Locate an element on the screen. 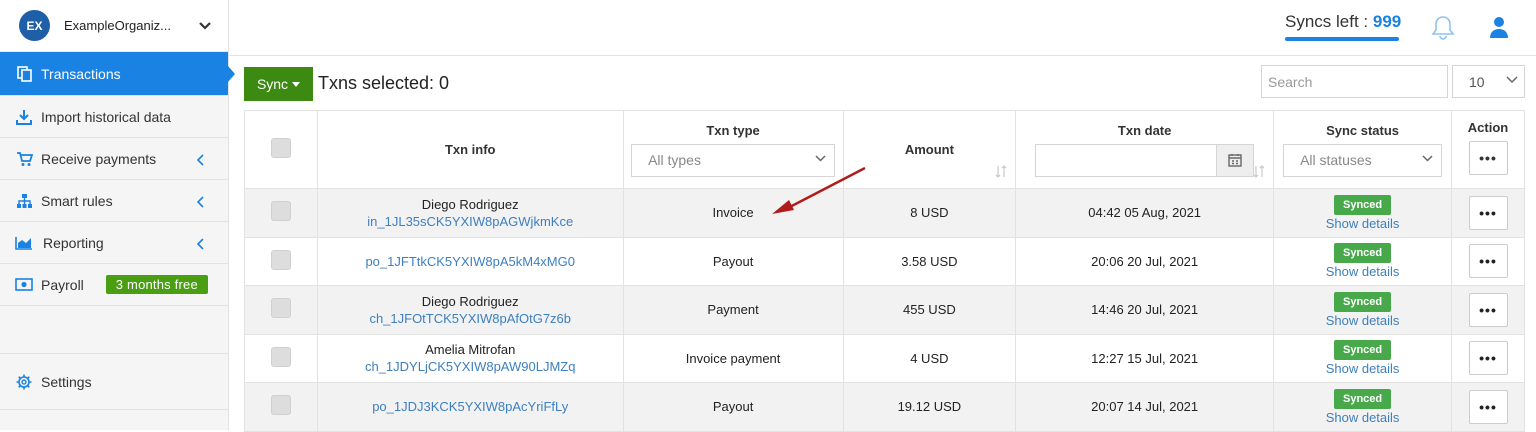 This screenshot has width=1536, height=432. sync-button: Sync is located at coordinates (278, 84).